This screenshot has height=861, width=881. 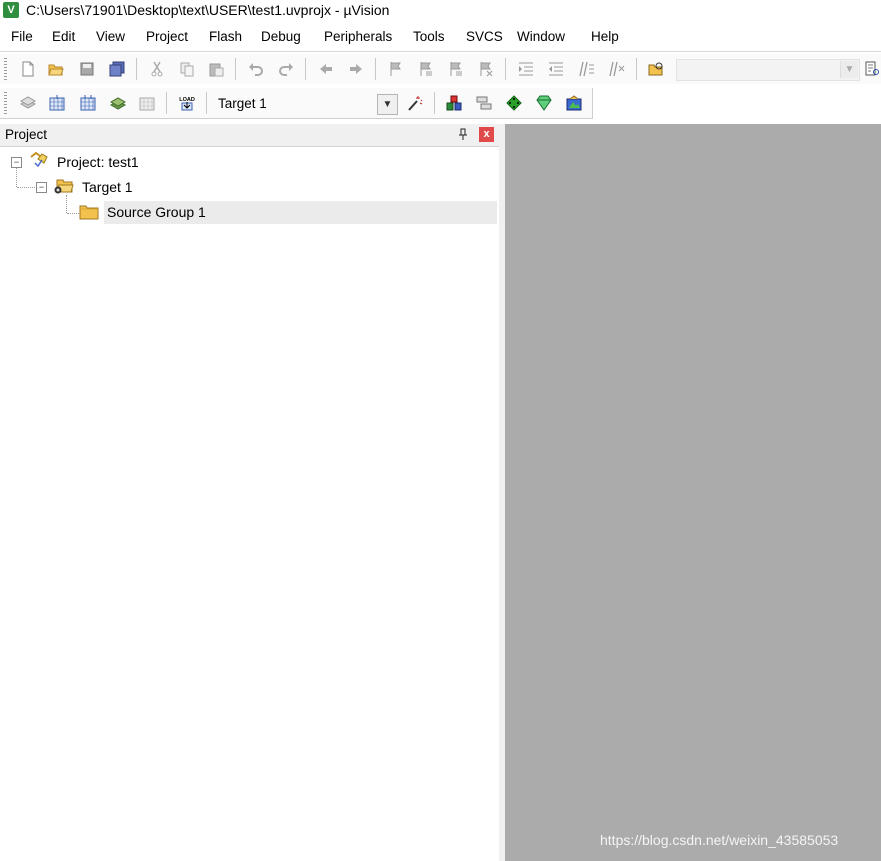 I want to click on open-folder-icon, so click(x=56, y=70).